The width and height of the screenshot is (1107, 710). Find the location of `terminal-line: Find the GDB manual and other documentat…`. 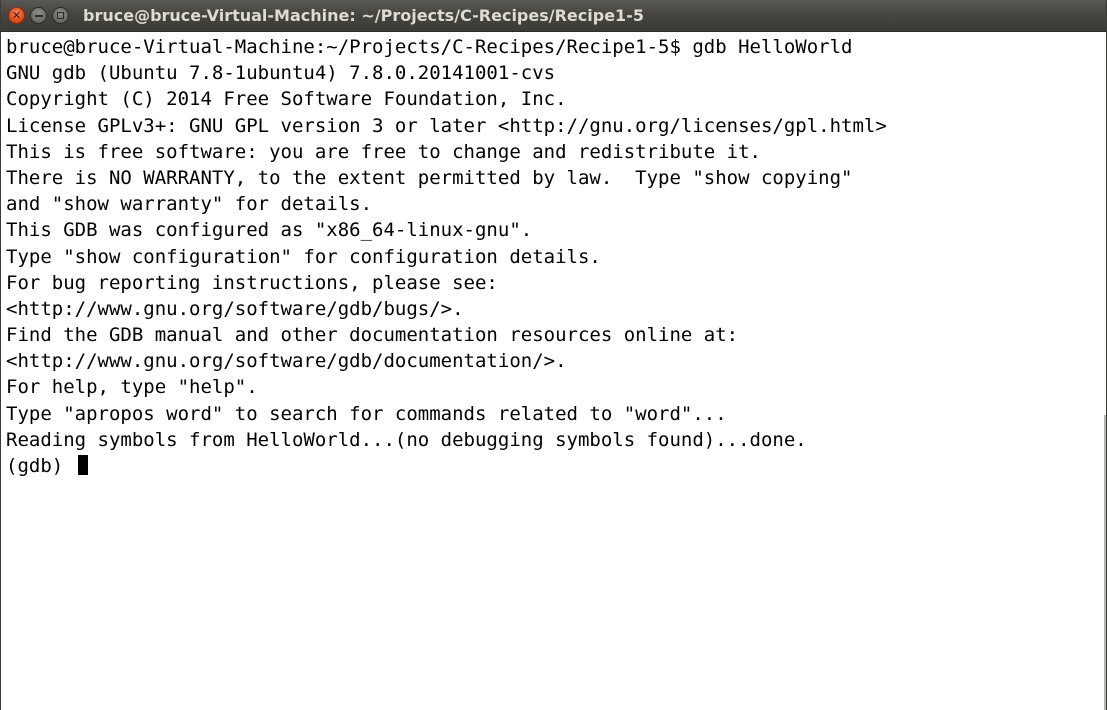

terminal-line: Find the GDB manual and other documentat… is located at coordinates (372, 335).